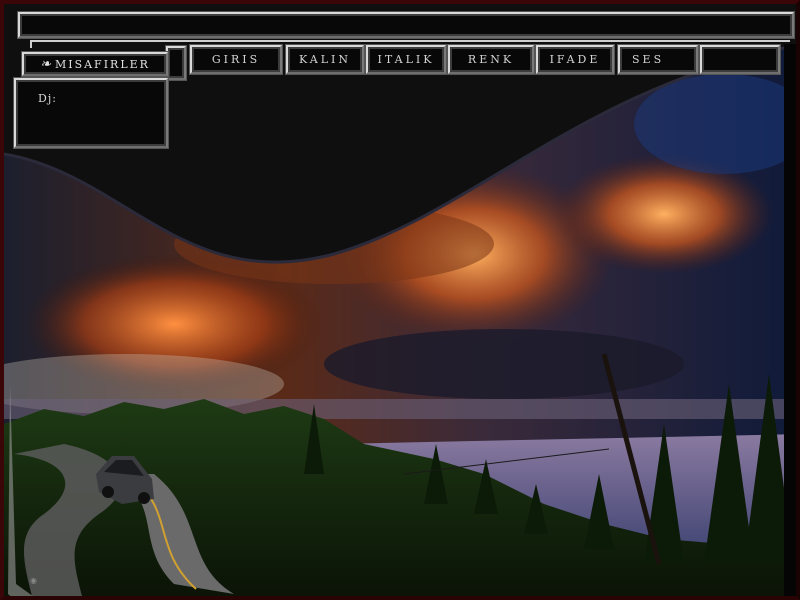 Image resolution: width=800 pixels, height=600 pixels. I want to click on nav-button-ifade: IFADE, so click(575, 59).